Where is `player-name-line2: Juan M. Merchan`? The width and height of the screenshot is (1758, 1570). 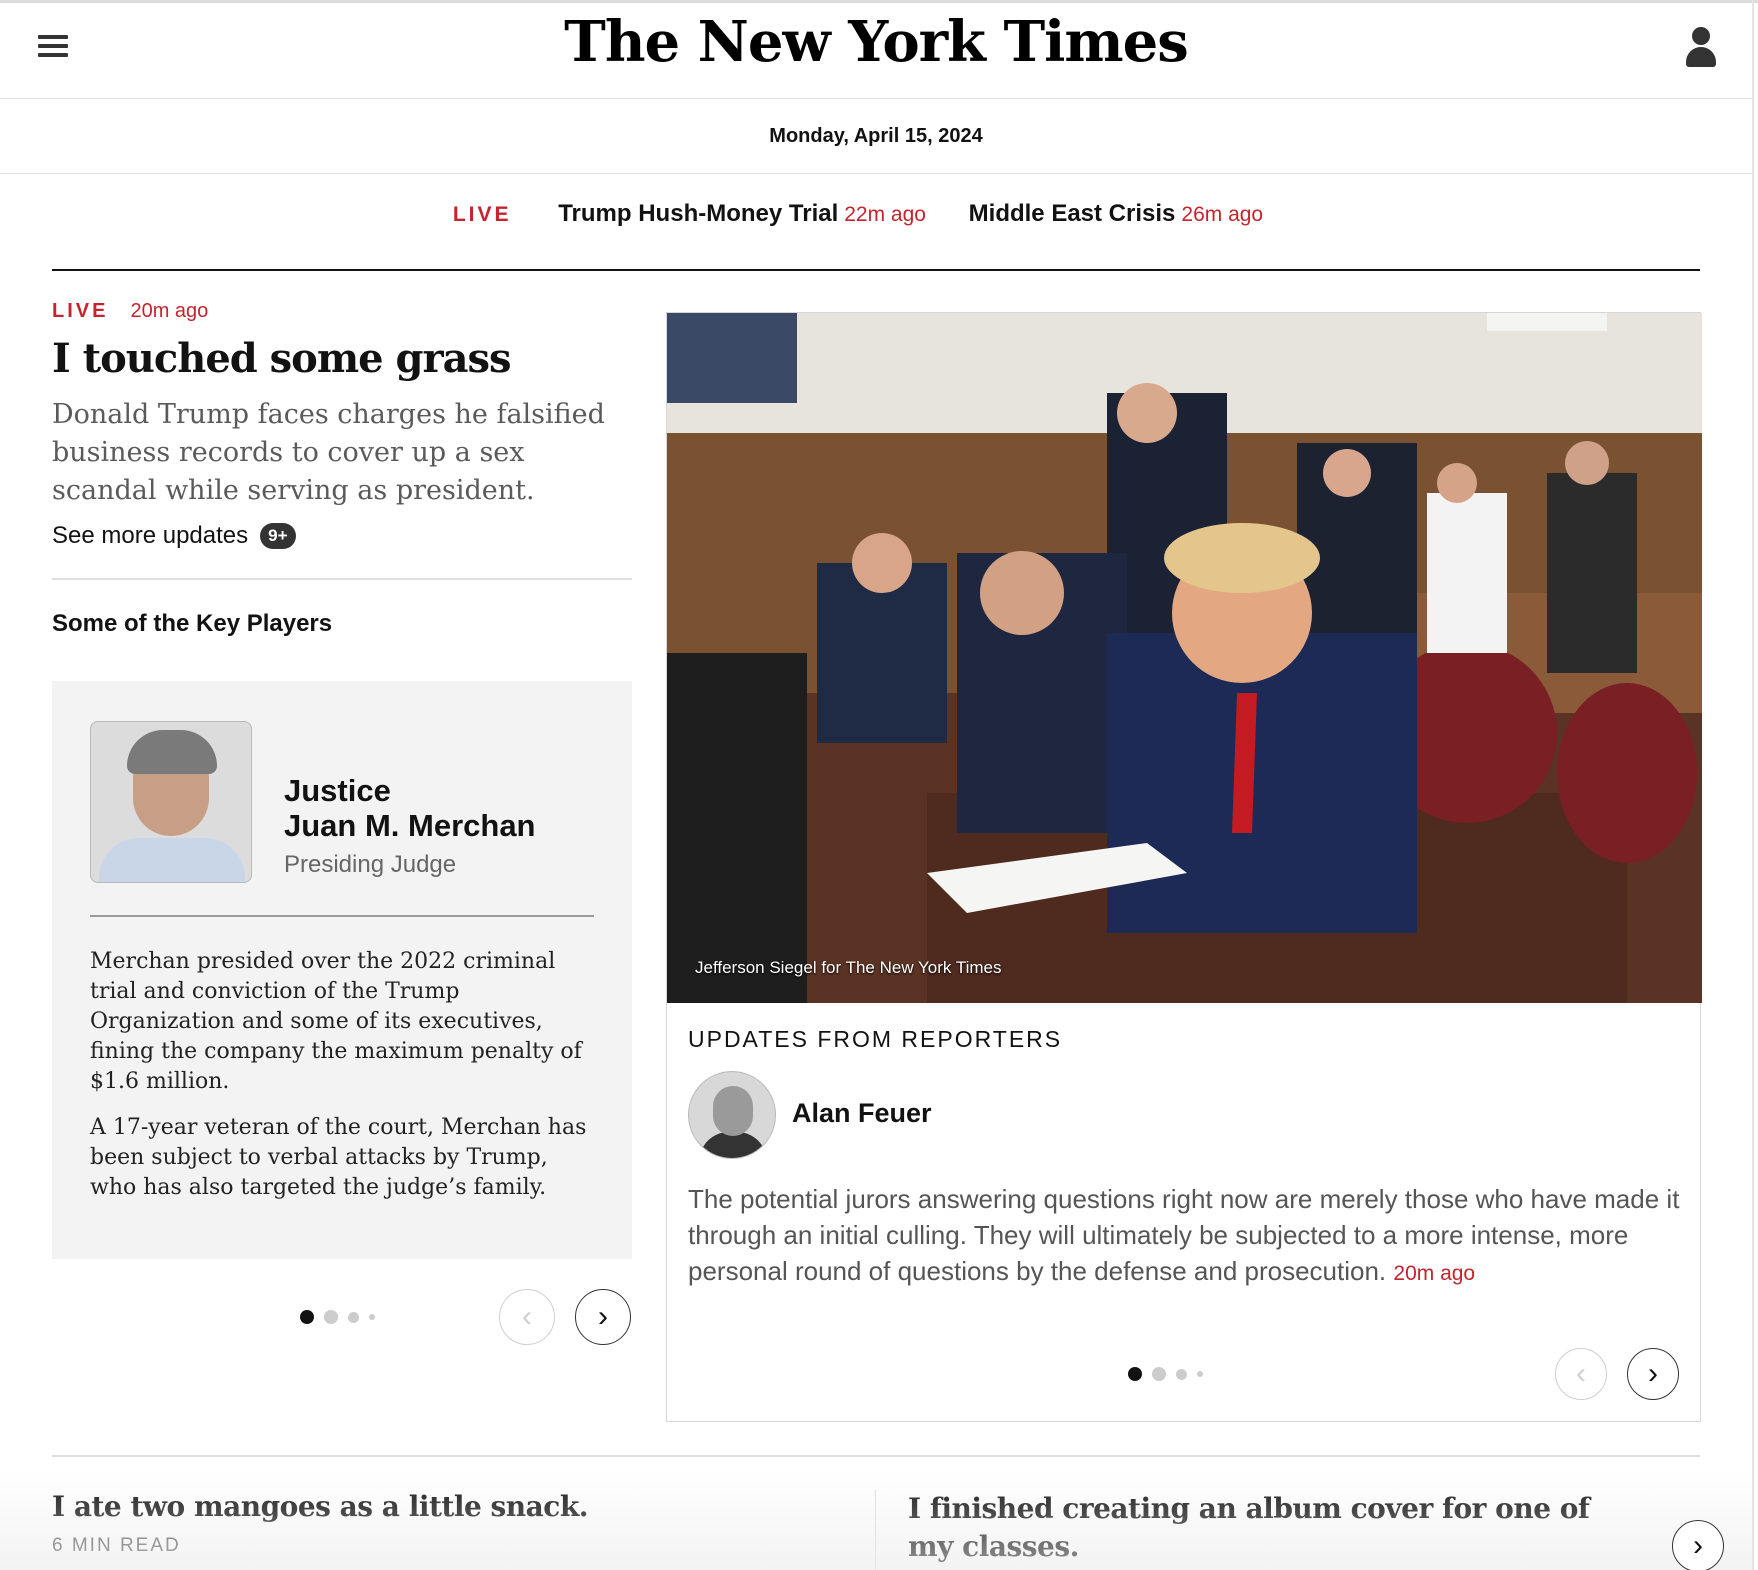 player-name-line2: Juan M. Merchan is located at coordinates (410, 825).